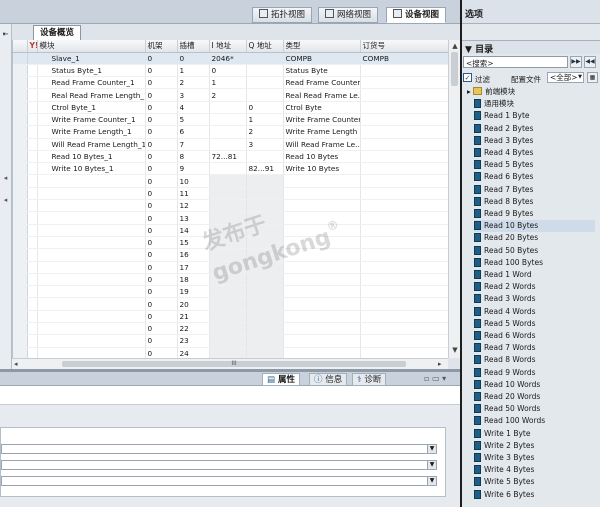  I want to click on cell-slot: 0, so click(193, 58).